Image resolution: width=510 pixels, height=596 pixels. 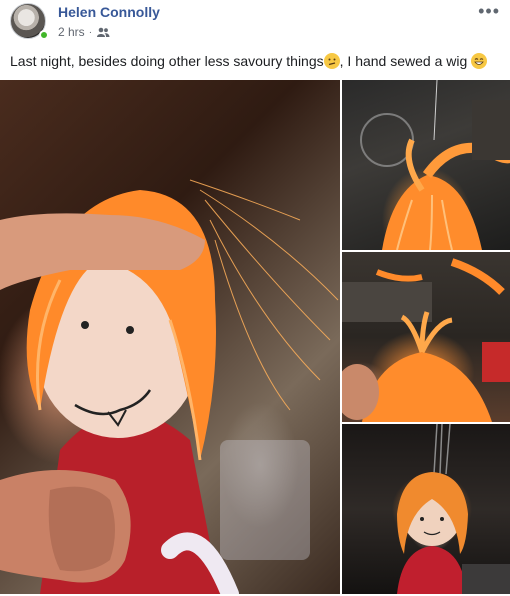 What do you see at coordinates (71, 32) in the screenshot?
I see `post-timestamp: 2 hrs` at bounding box center [71, 32].